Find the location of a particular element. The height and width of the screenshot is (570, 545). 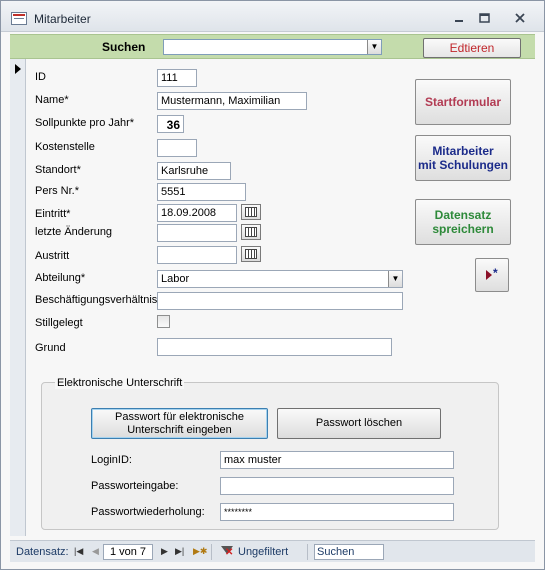

record-position-field: 1 von 7 is located at coordinates (128, 552).